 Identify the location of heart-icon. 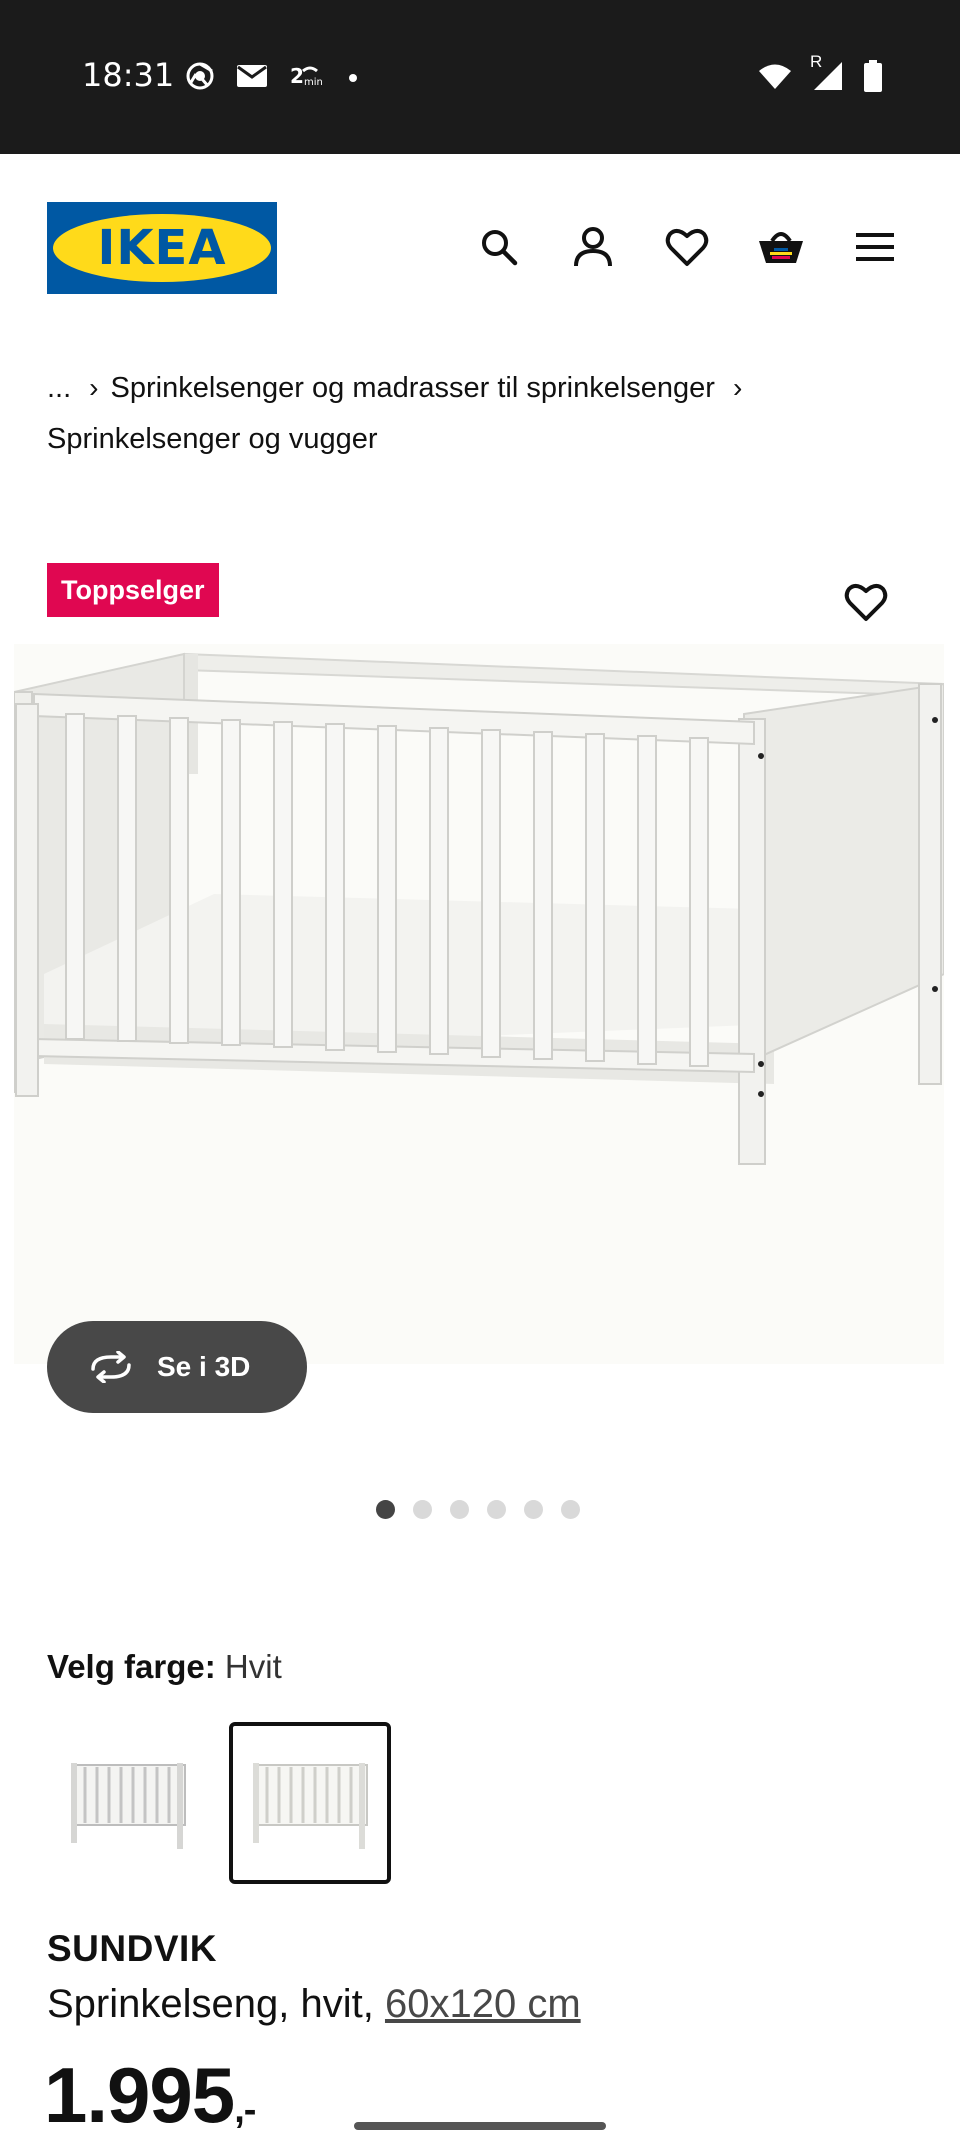
(866, 602).